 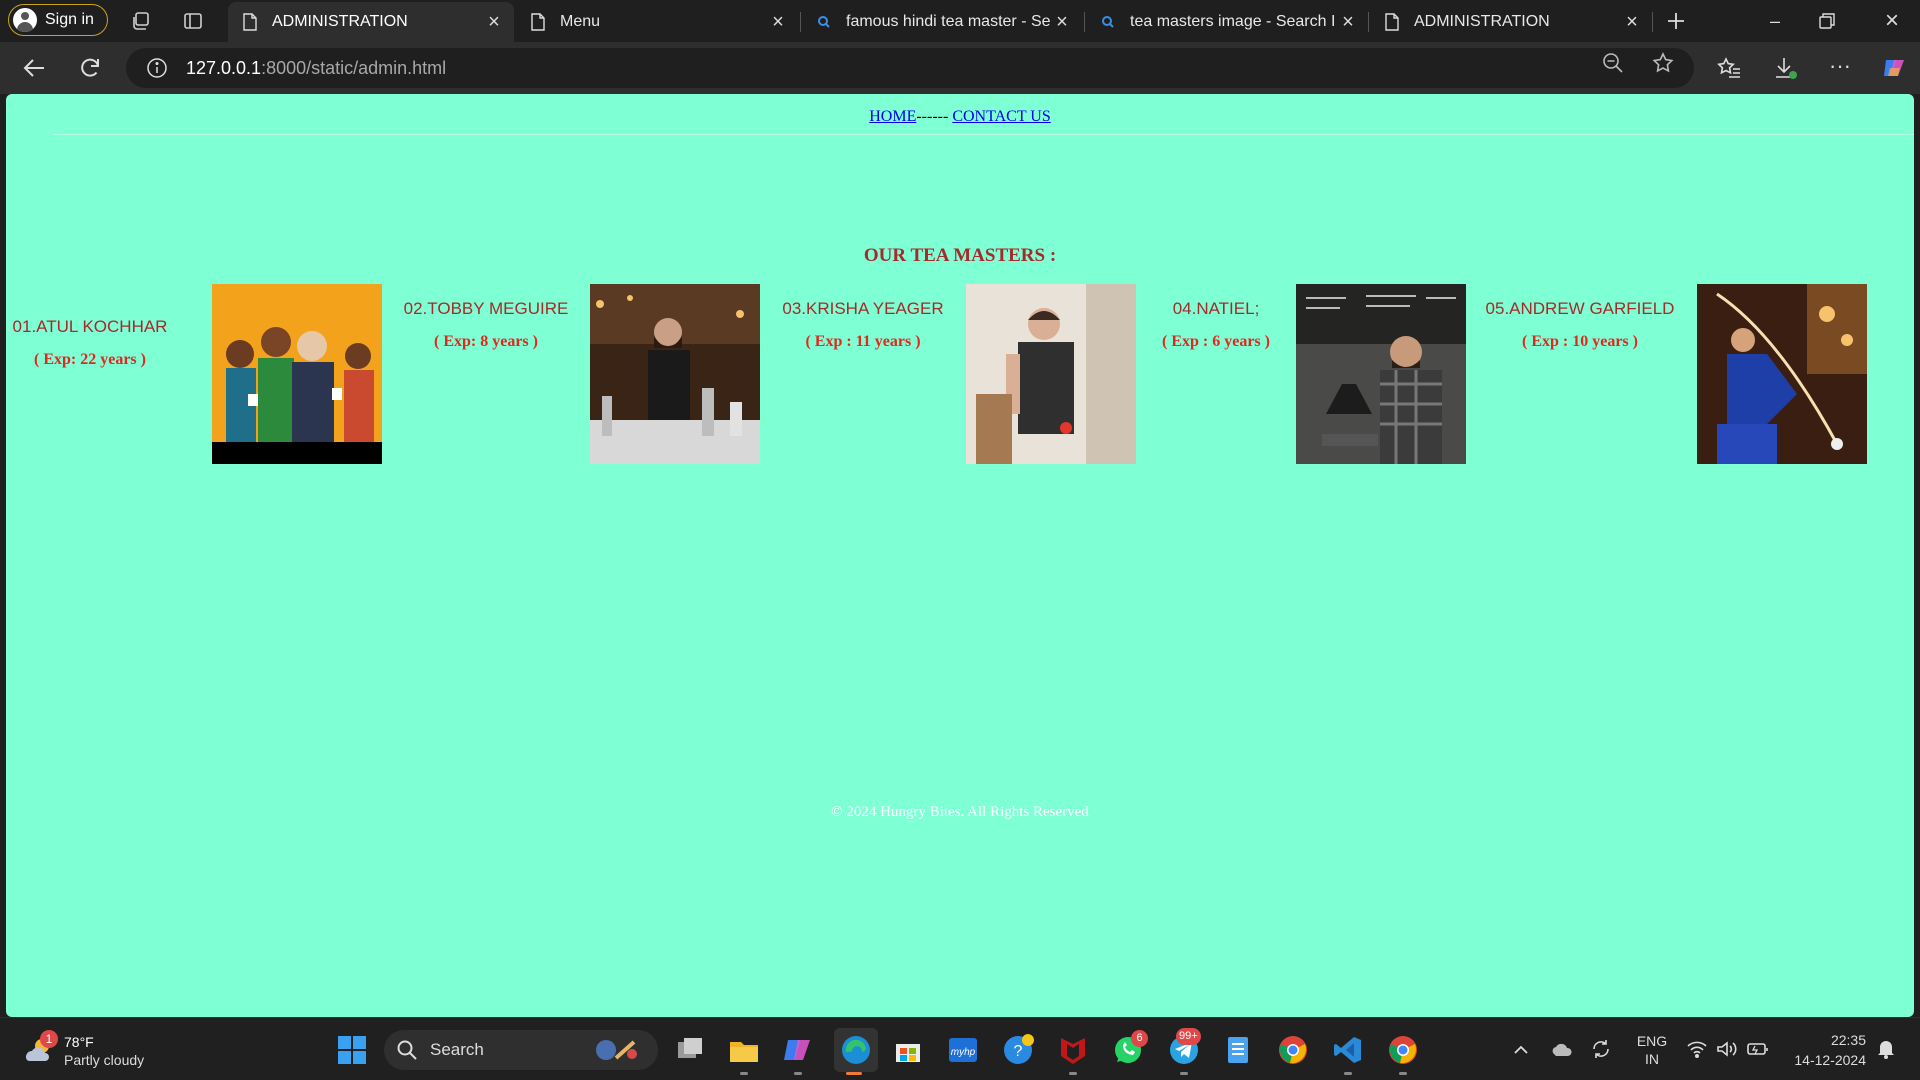 I want to click on tab-administration: ADMINISTRATION ×, so click(x=1511, y=22).